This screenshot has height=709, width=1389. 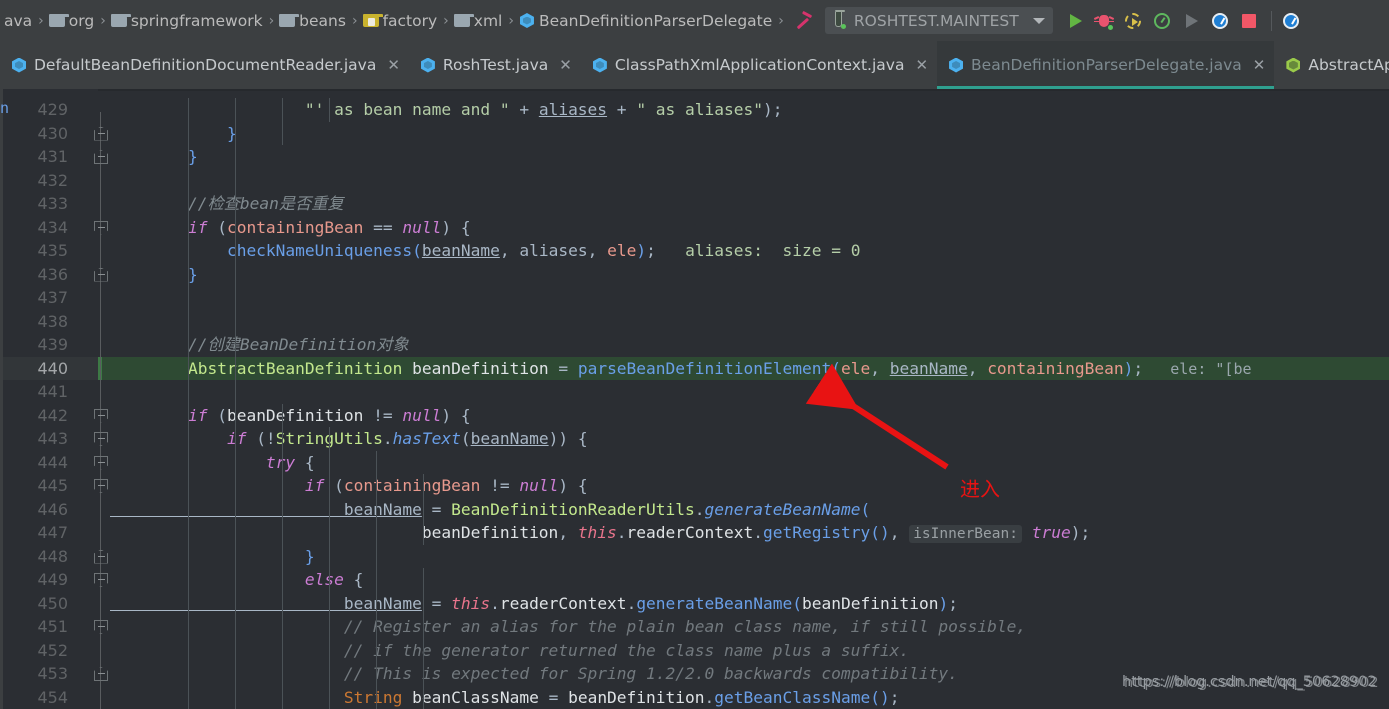 I want to click on run-grey-button, so click(x=1191, y=21).